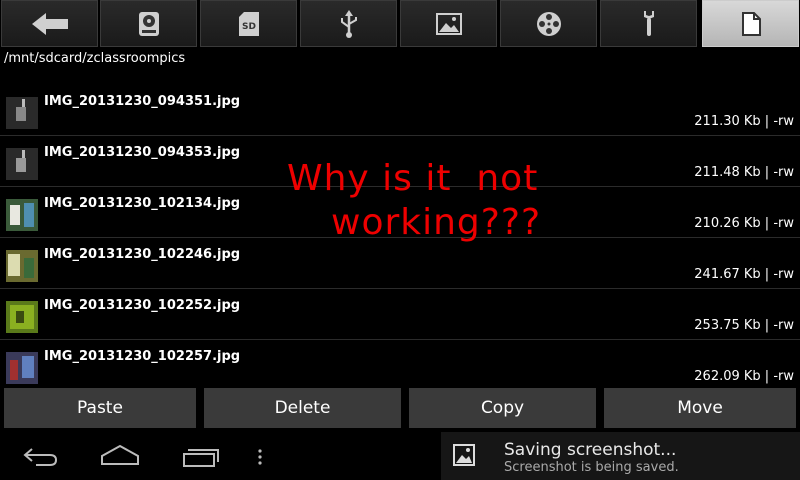 This screenshot has width=800, height=480. Describe the element at coordinates (744, 274) in the screenshot. I see `file-meta: 241.67 Kb | -rw` at that location.